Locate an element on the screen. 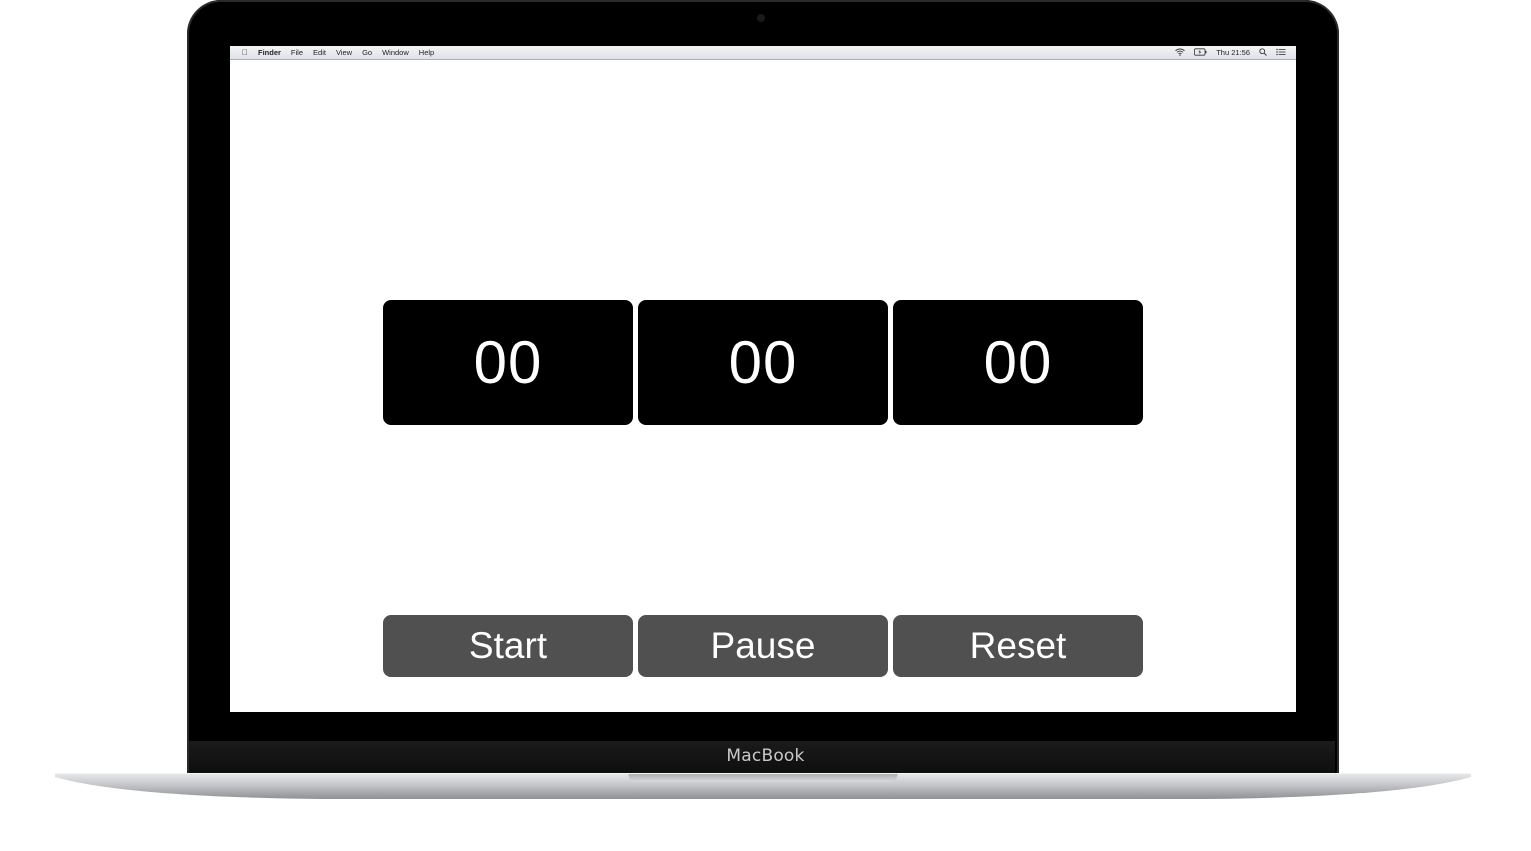 This screenshot has height=851, width=1531. hours-display: 00 is located at coordinates (508, 362).